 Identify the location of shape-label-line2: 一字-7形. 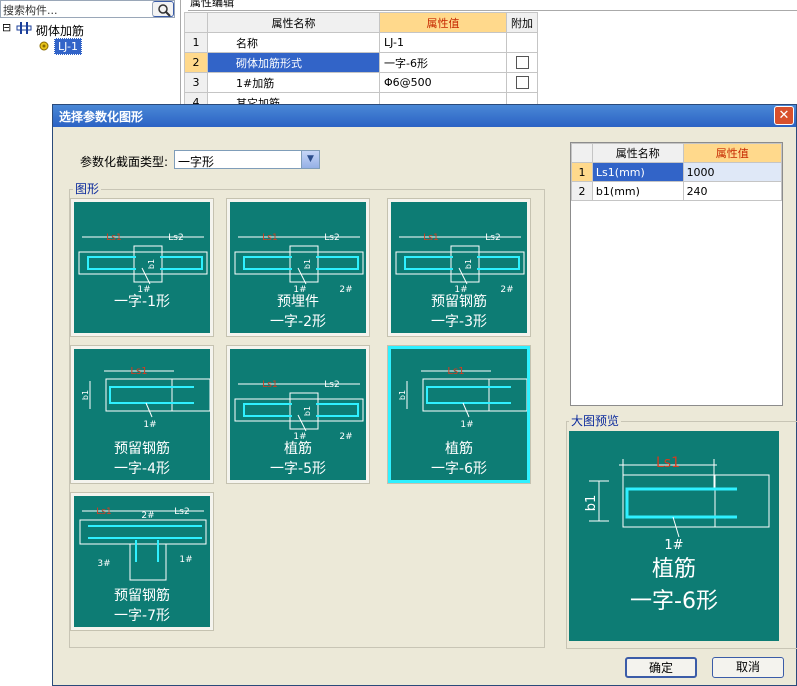
(142, 616).